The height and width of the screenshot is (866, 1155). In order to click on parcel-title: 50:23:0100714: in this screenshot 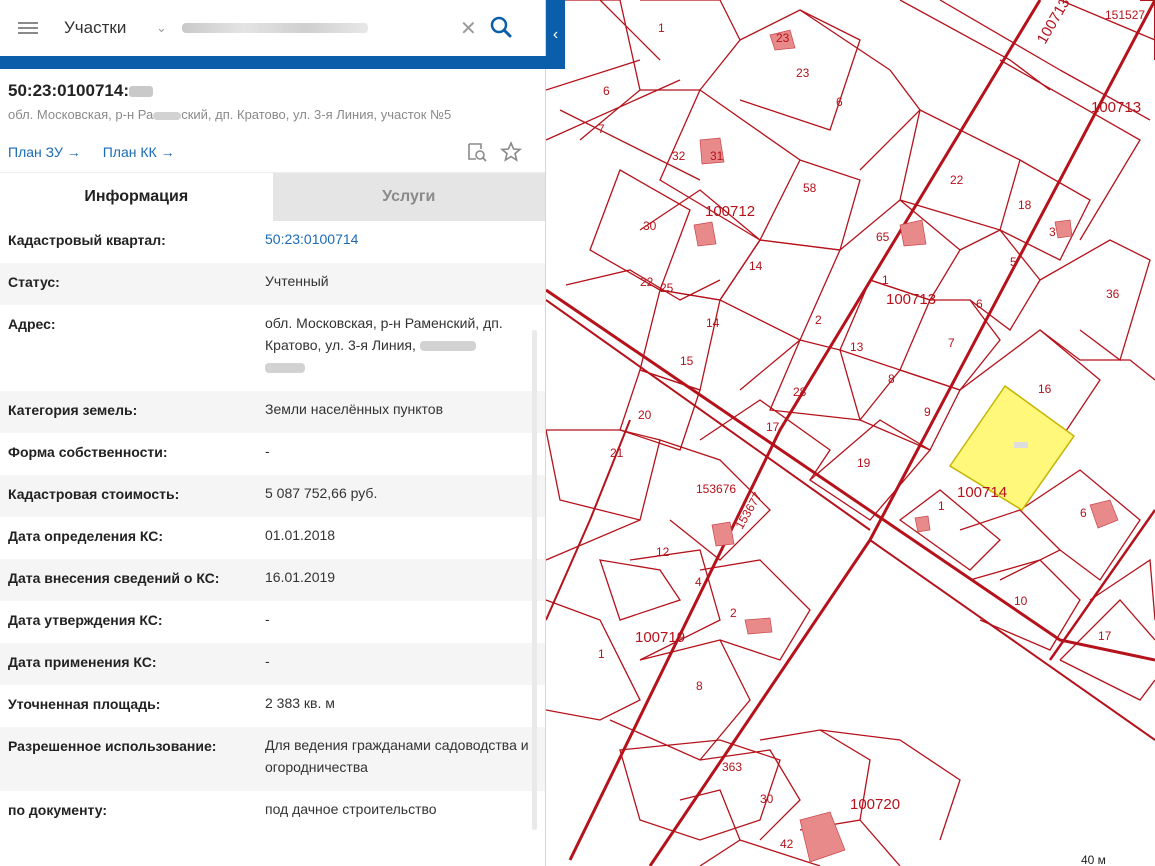, I will do `click(272, 91)`.